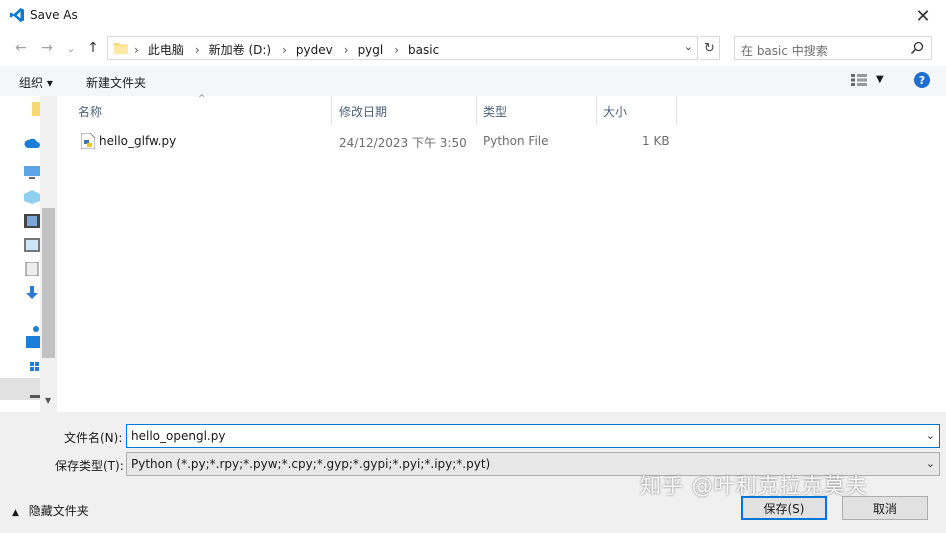  What do you see at coordinates (533, 436) in the screenshot?
I see `filename-field: hello_opengl.py ⌄` at bounding box center [533, 436].